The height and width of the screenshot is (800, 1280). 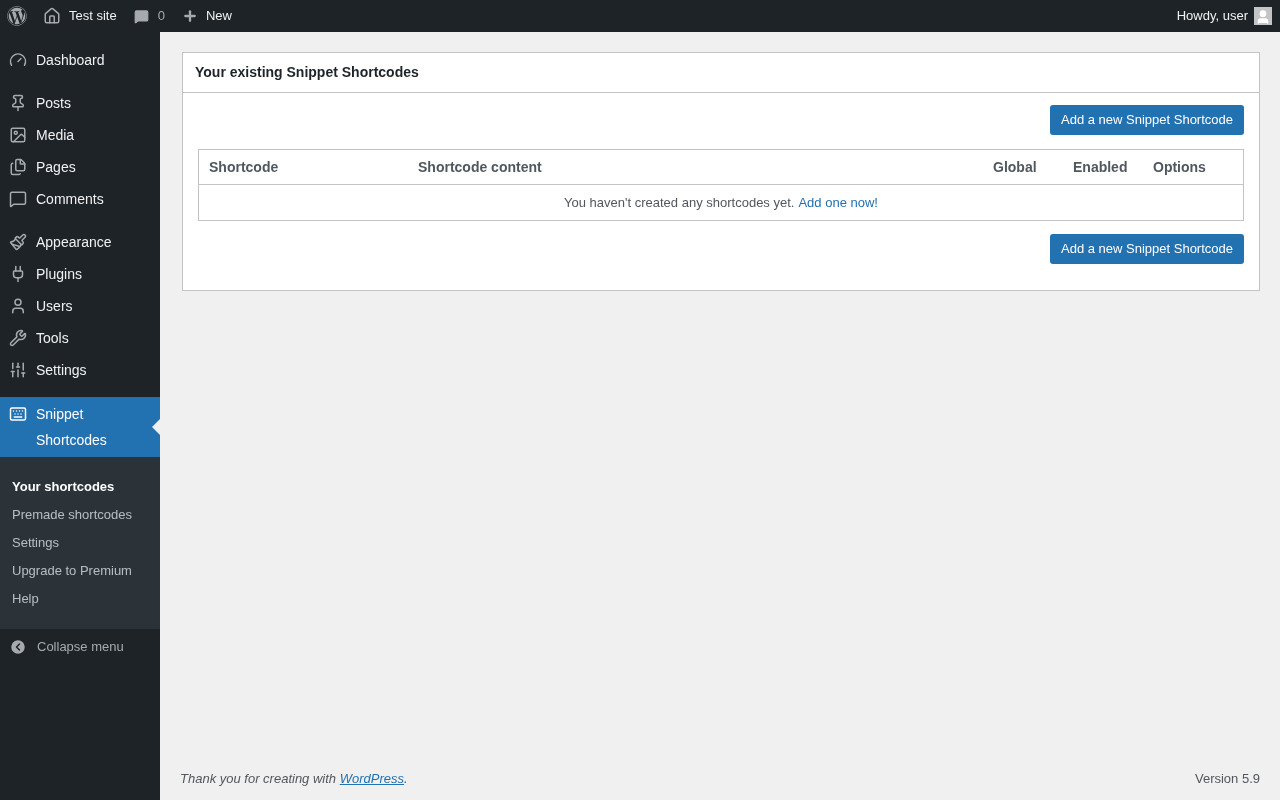 What do you see at coordinates (18, 338) in the screenshot?
I see `wrench-icon` at bounding box center [18, 338].